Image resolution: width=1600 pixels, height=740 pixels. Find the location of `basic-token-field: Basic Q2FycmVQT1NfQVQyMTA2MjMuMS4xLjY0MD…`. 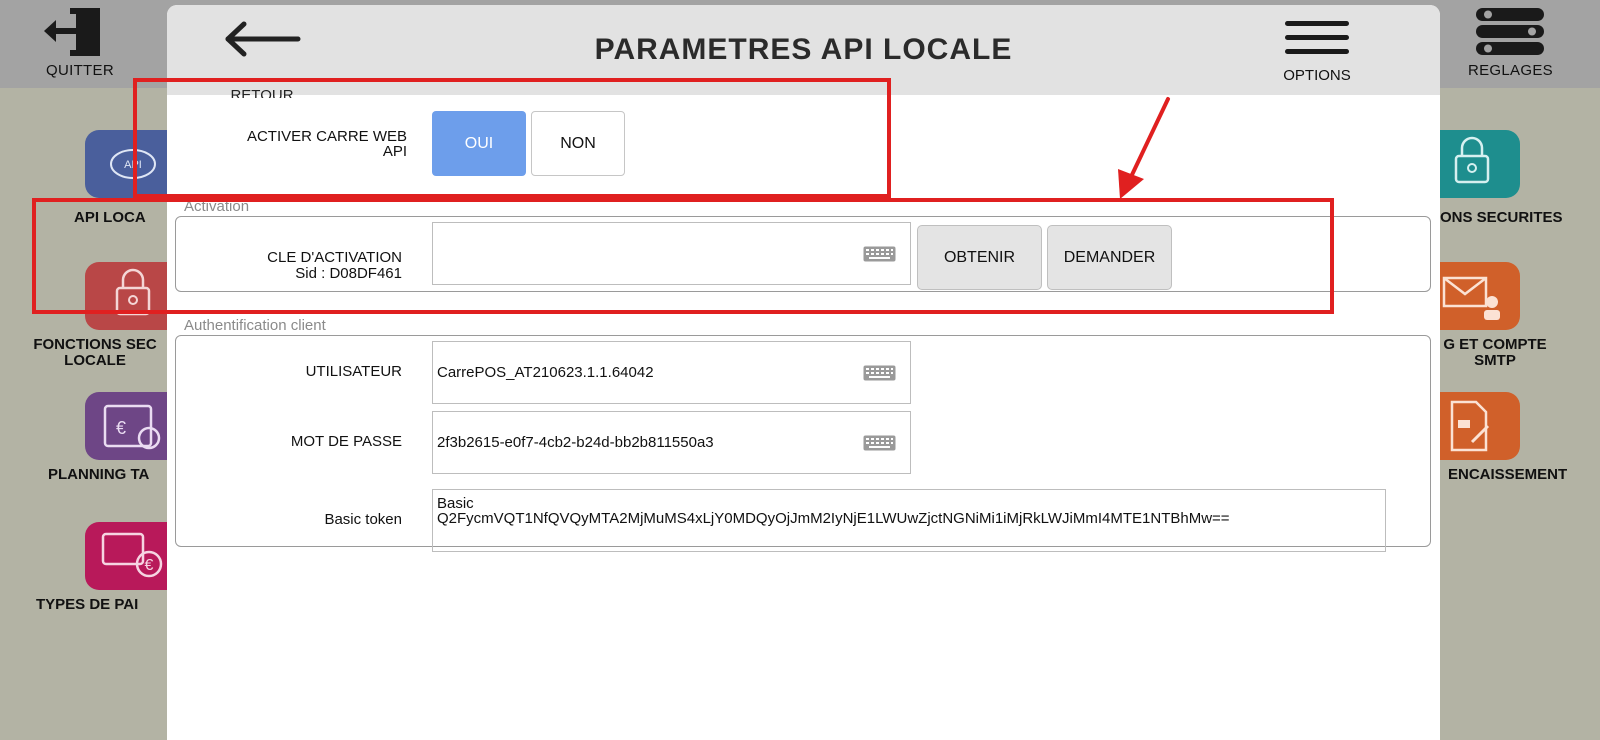

basic-token-field: Basic Q2FycmVQT1NfQVQyMTA2MjMuMS4xLjY0MD… is located at coordinates (909, 520).